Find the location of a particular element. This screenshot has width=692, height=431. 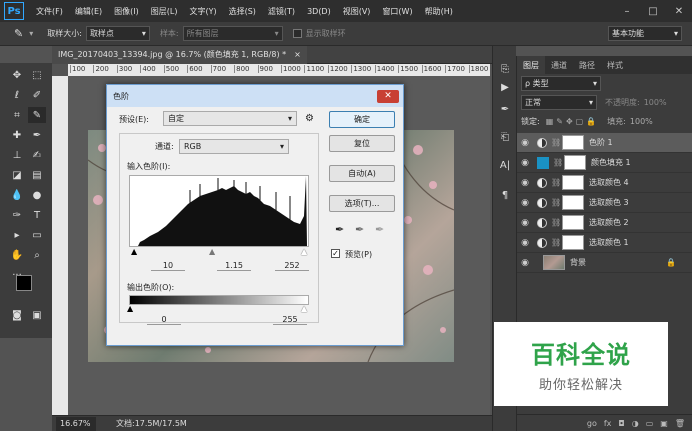

channel-select: RGB ▾ is located at coordinates (234, 146).